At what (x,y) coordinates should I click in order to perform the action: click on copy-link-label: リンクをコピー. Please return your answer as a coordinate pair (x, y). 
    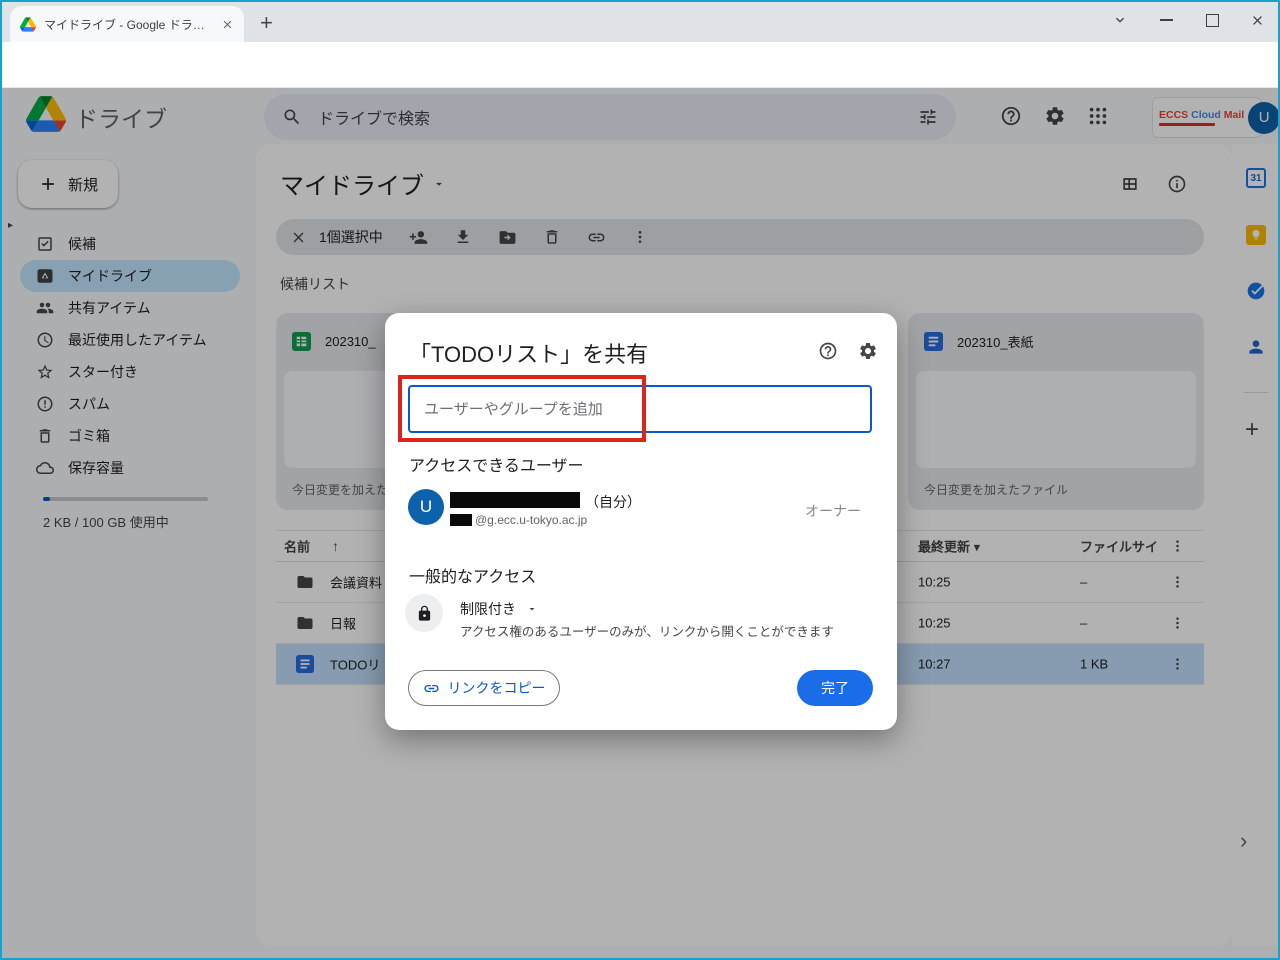
    Looking at the image, I should click on (496, 688).